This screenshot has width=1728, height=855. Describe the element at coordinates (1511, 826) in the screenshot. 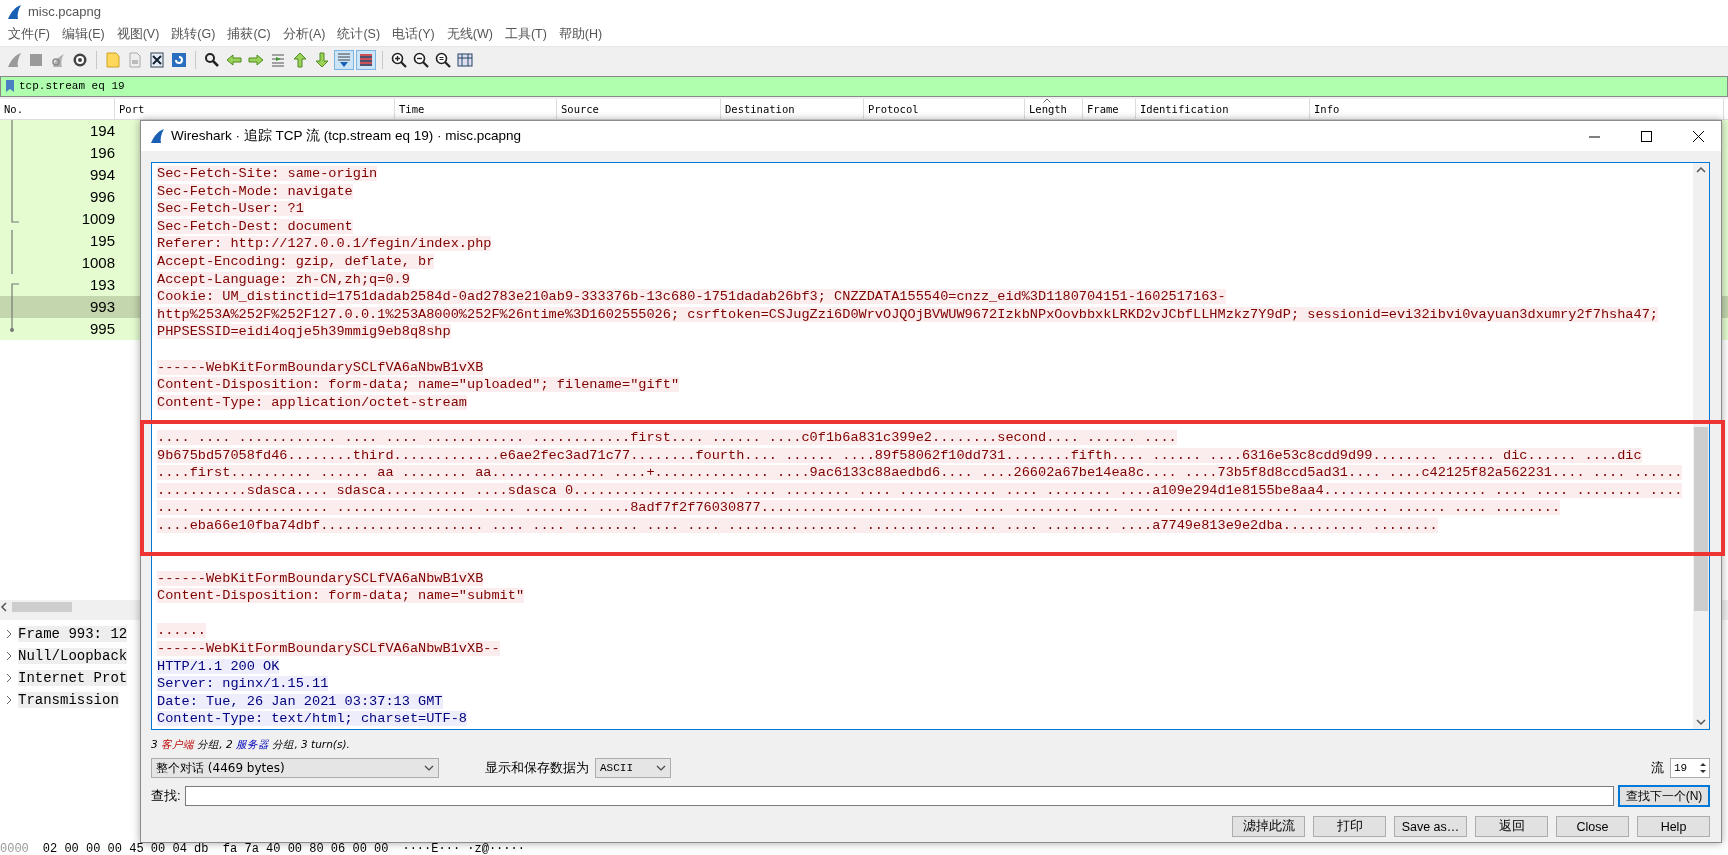

I see `dialog-button: 返回` at that location.